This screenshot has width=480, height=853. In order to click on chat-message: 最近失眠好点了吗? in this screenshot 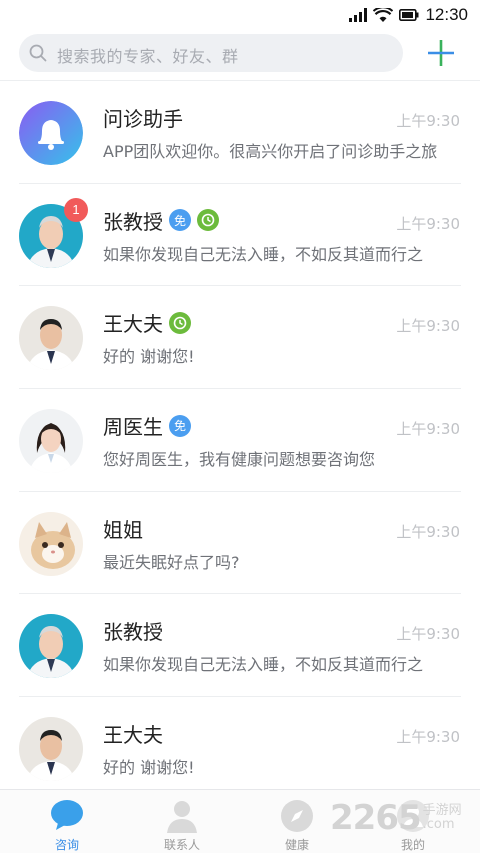, I will do `click(171, 562)`.